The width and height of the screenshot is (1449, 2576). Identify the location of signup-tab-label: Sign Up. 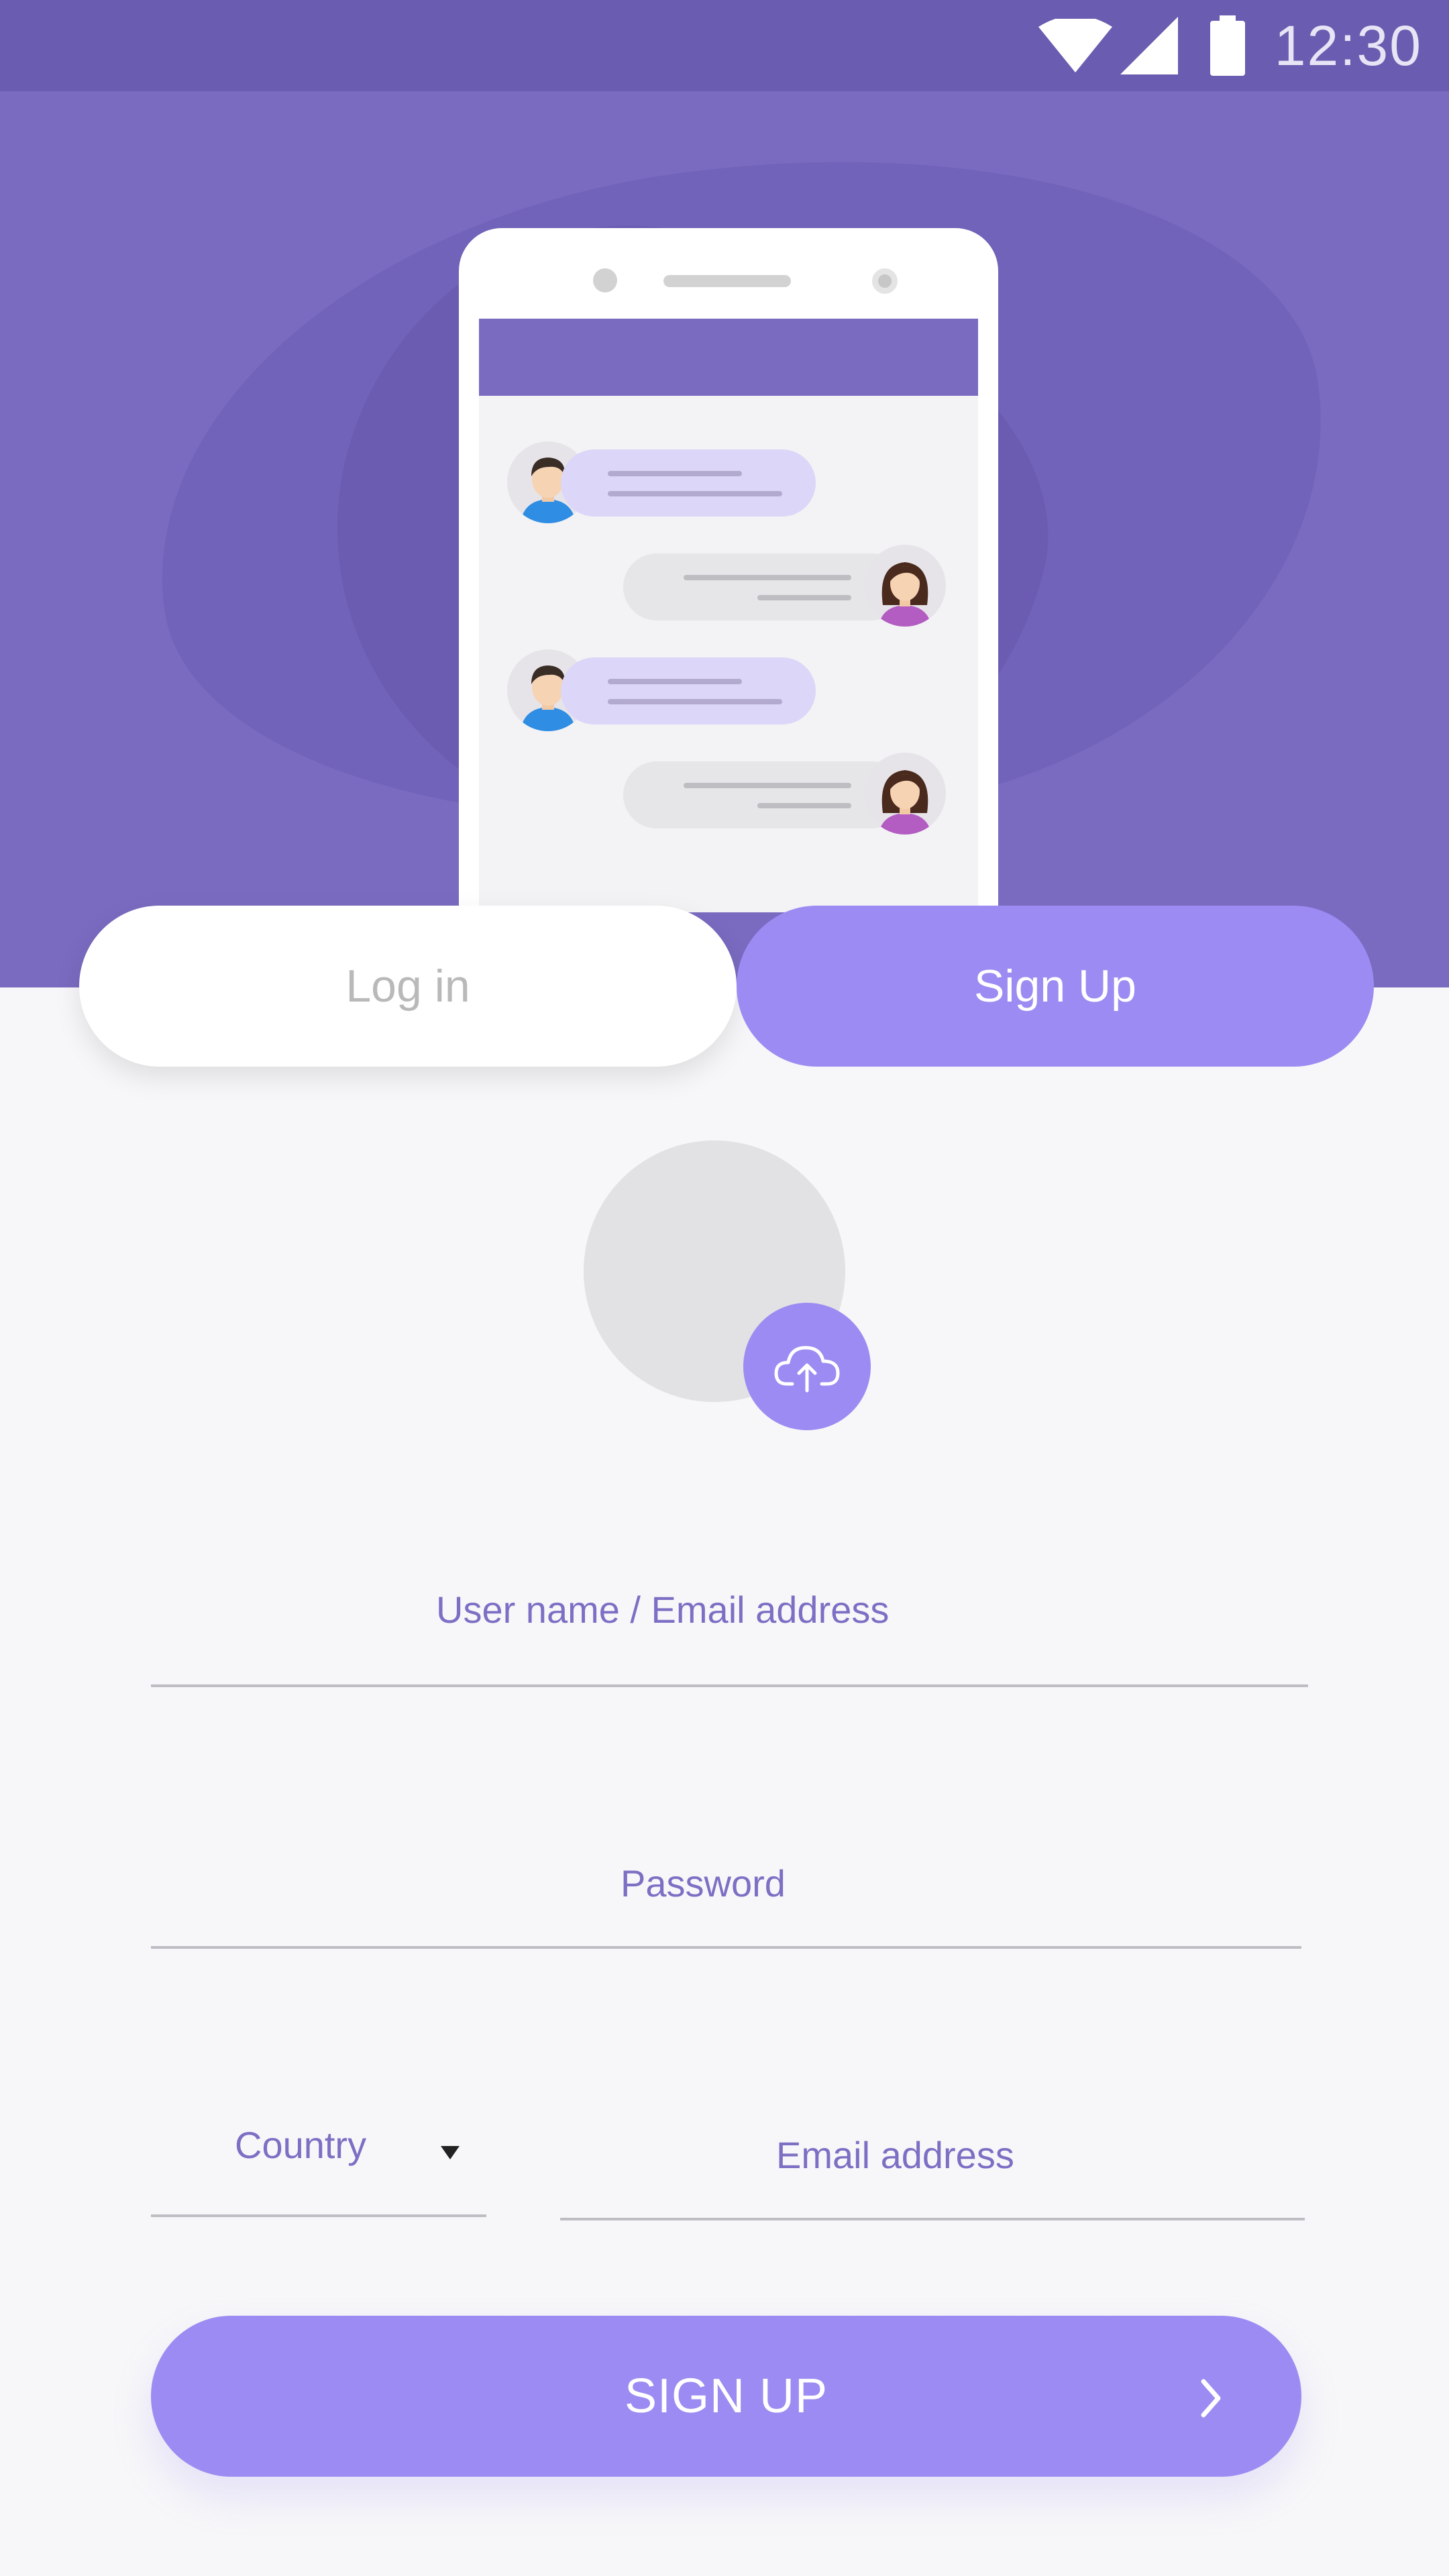
(1055, 986).